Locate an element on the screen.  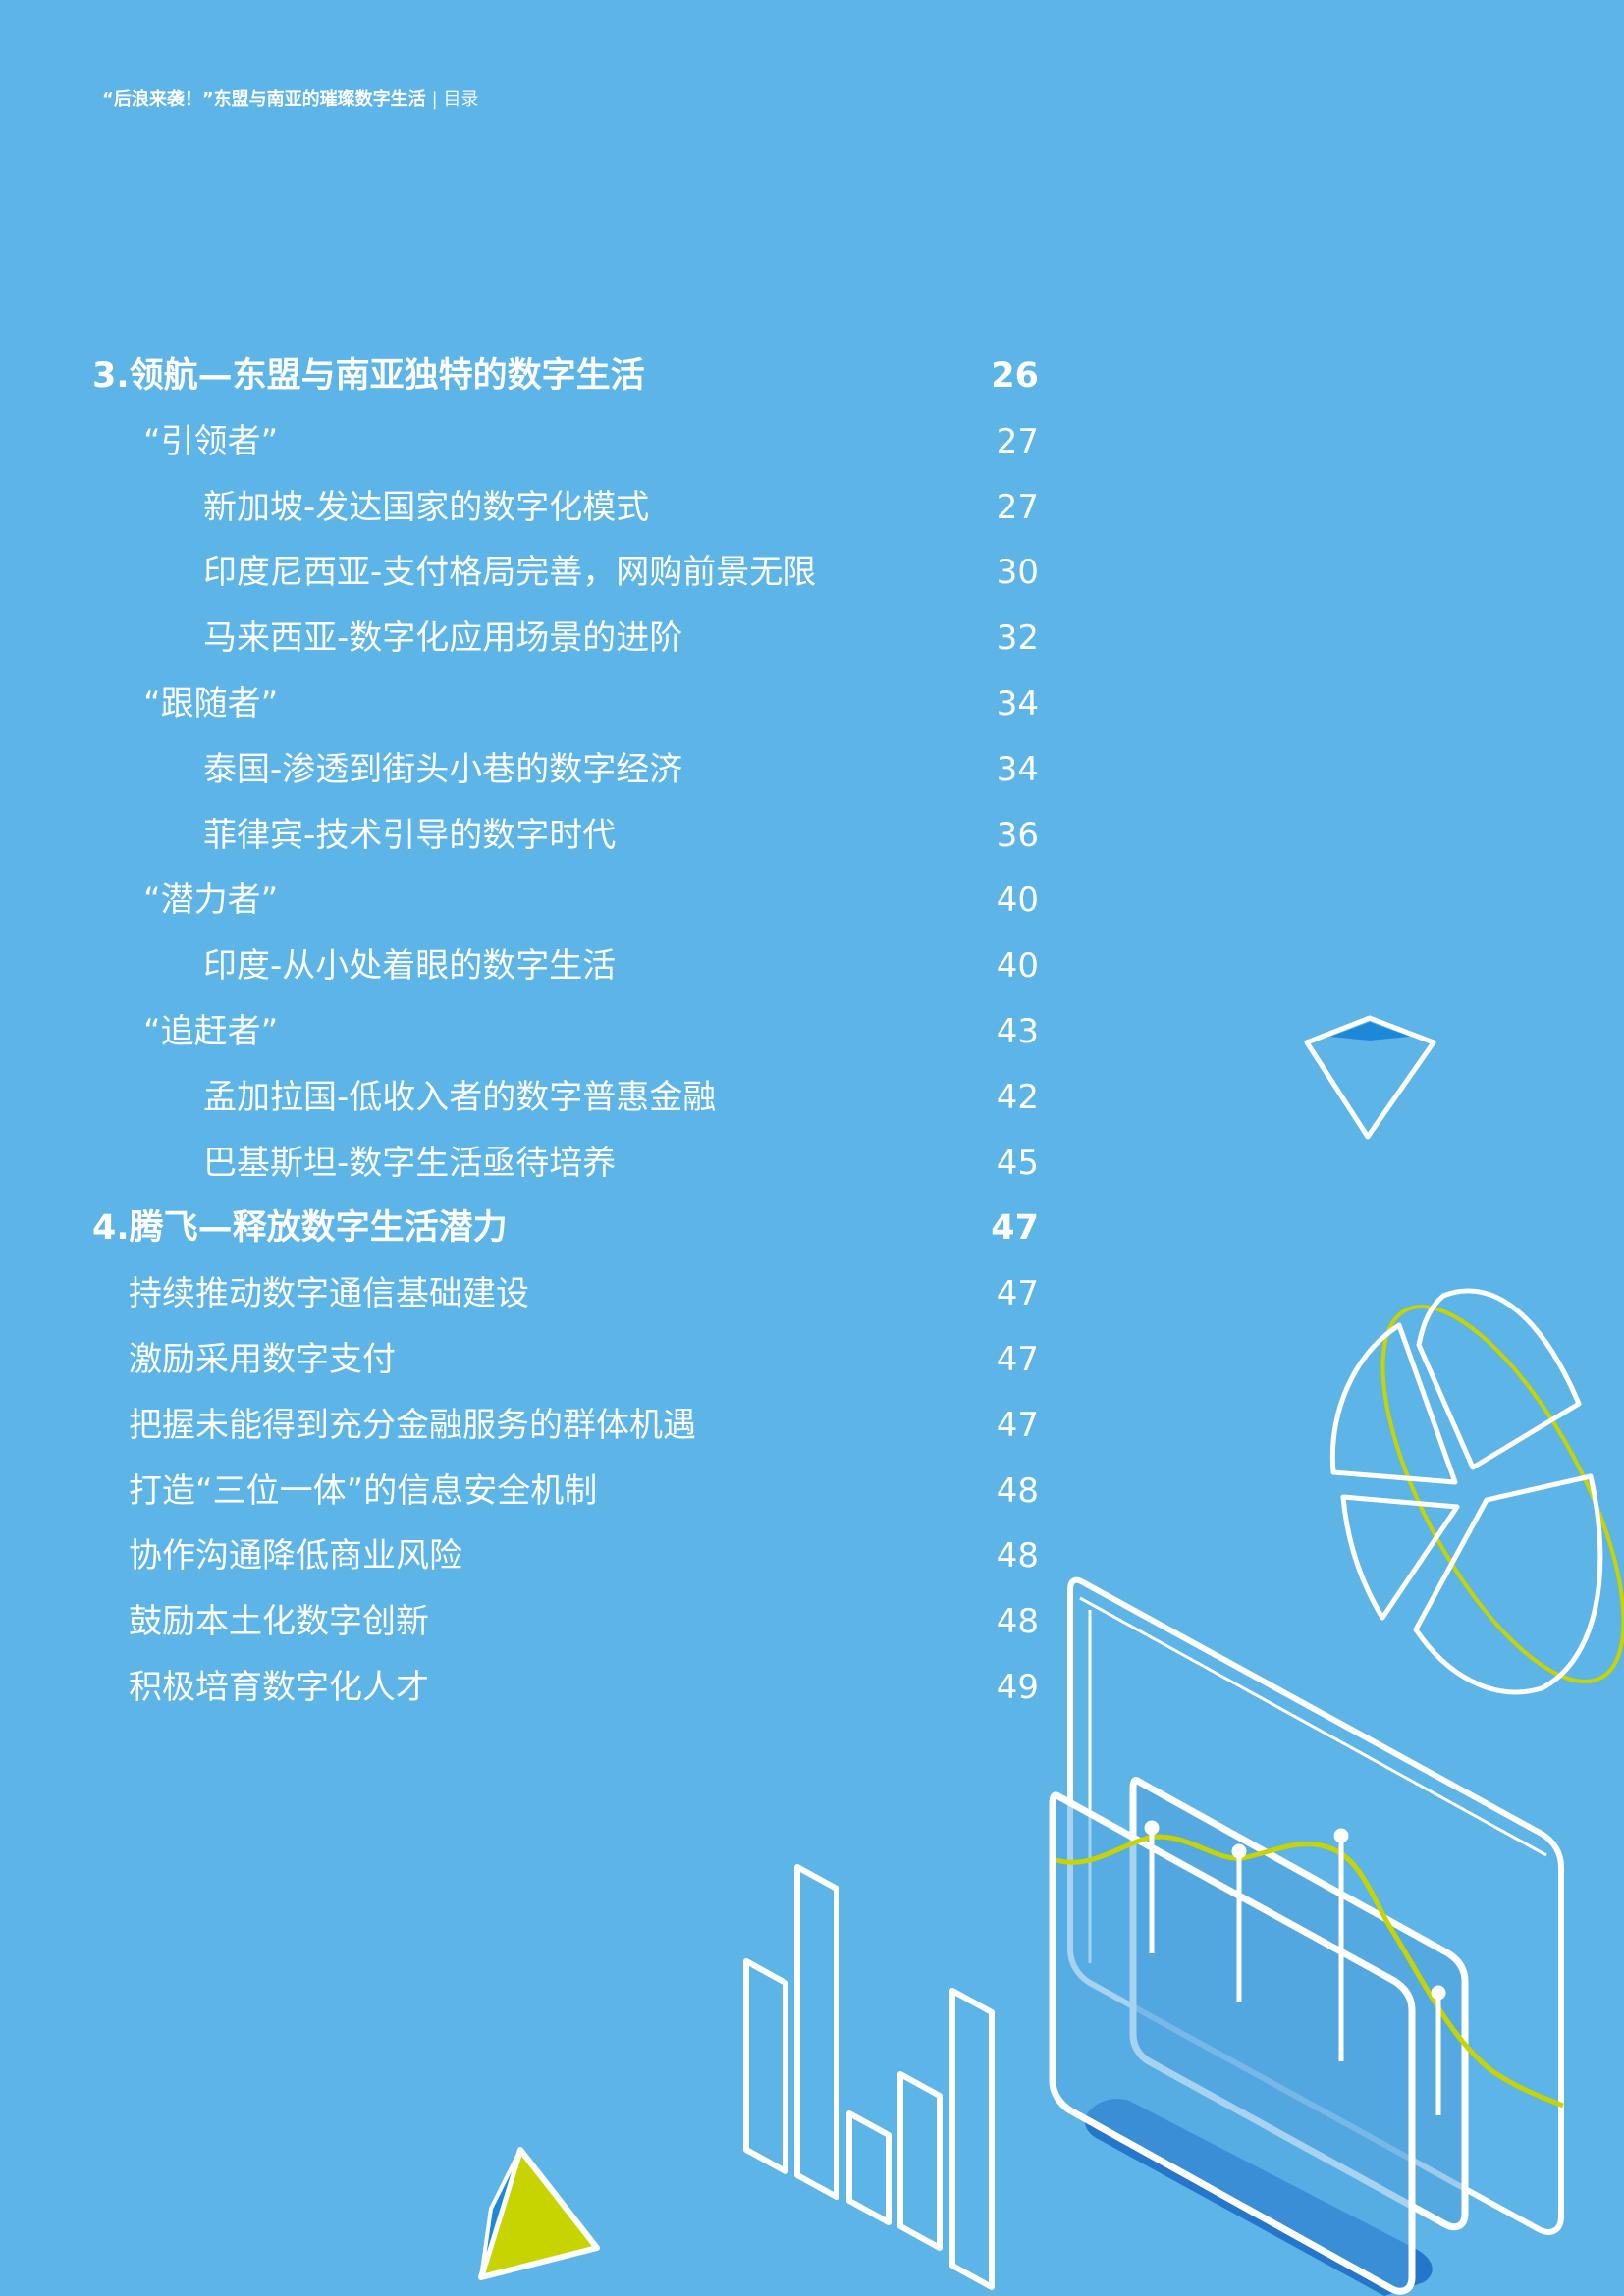
toc-entry-label: 泰国-渗透到街头小巷的数字经济 is located at coordinates (443, 769).